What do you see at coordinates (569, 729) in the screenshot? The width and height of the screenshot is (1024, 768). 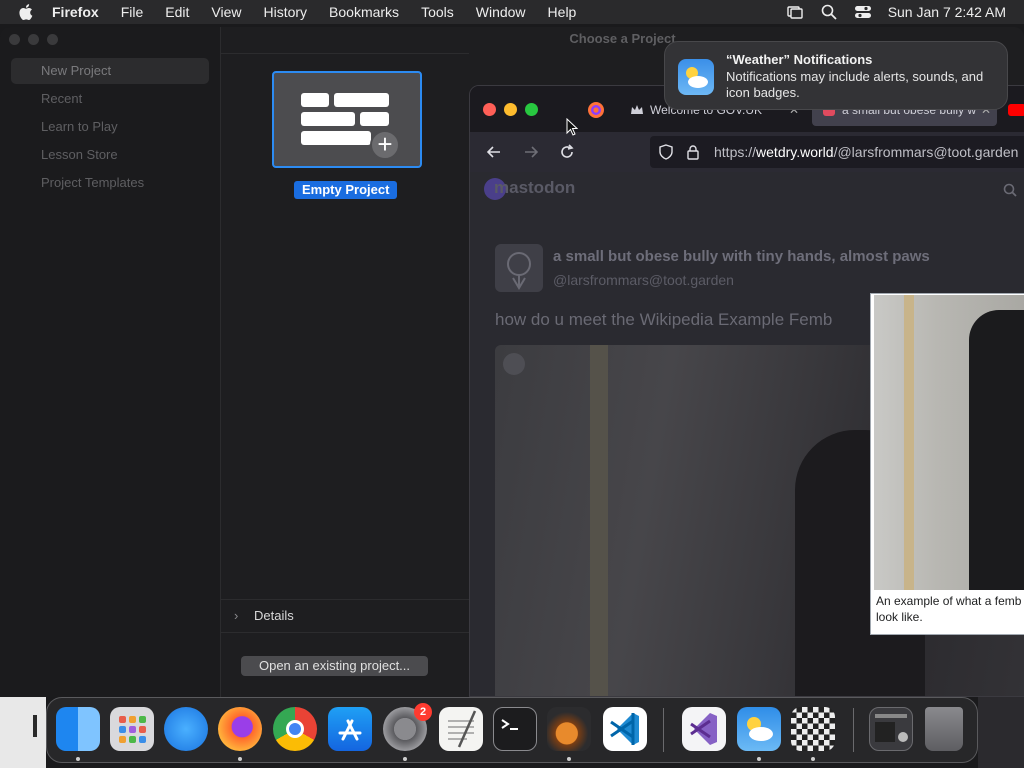 I see `garageband-icon` at bounding box center [569, 729].